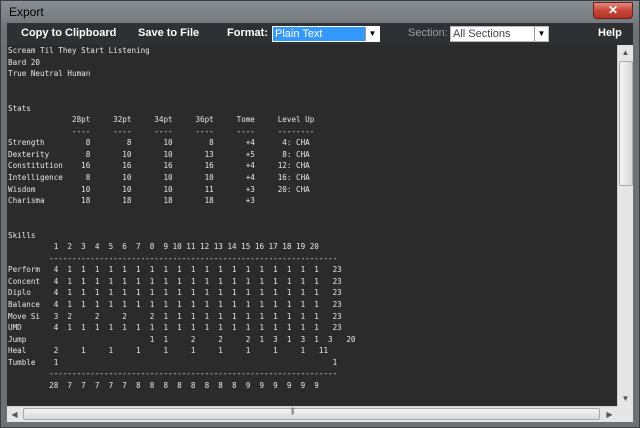 This screenshot has height=428, width=640. Describe the element at coordinates (625, 225) in the screenshot. I see `vertical-scrollbar: ▲ ▼` at that location.